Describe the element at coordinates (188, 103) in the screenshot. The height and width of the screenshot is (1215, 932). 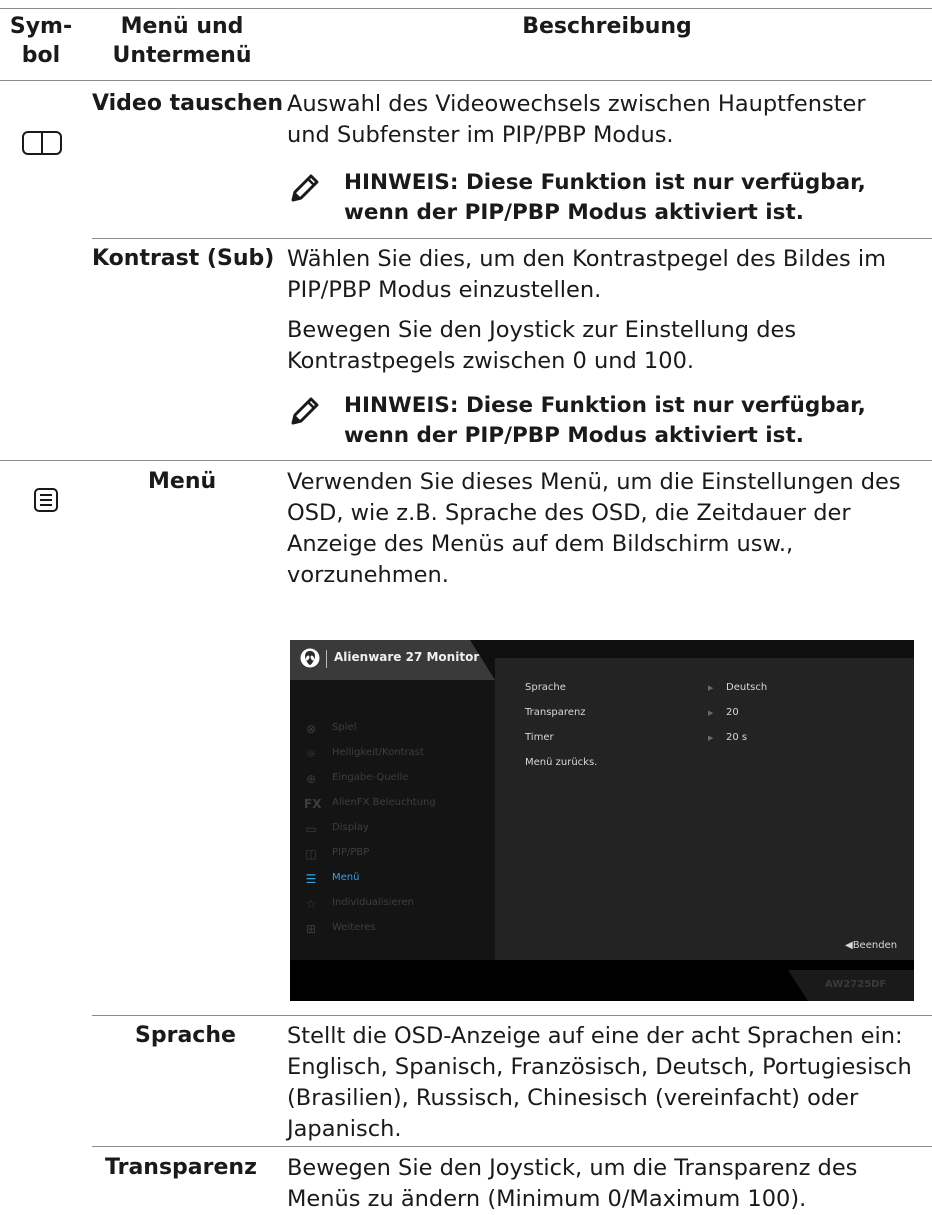
I see `row-name-video-tauschen: Video tauschen` at that location.